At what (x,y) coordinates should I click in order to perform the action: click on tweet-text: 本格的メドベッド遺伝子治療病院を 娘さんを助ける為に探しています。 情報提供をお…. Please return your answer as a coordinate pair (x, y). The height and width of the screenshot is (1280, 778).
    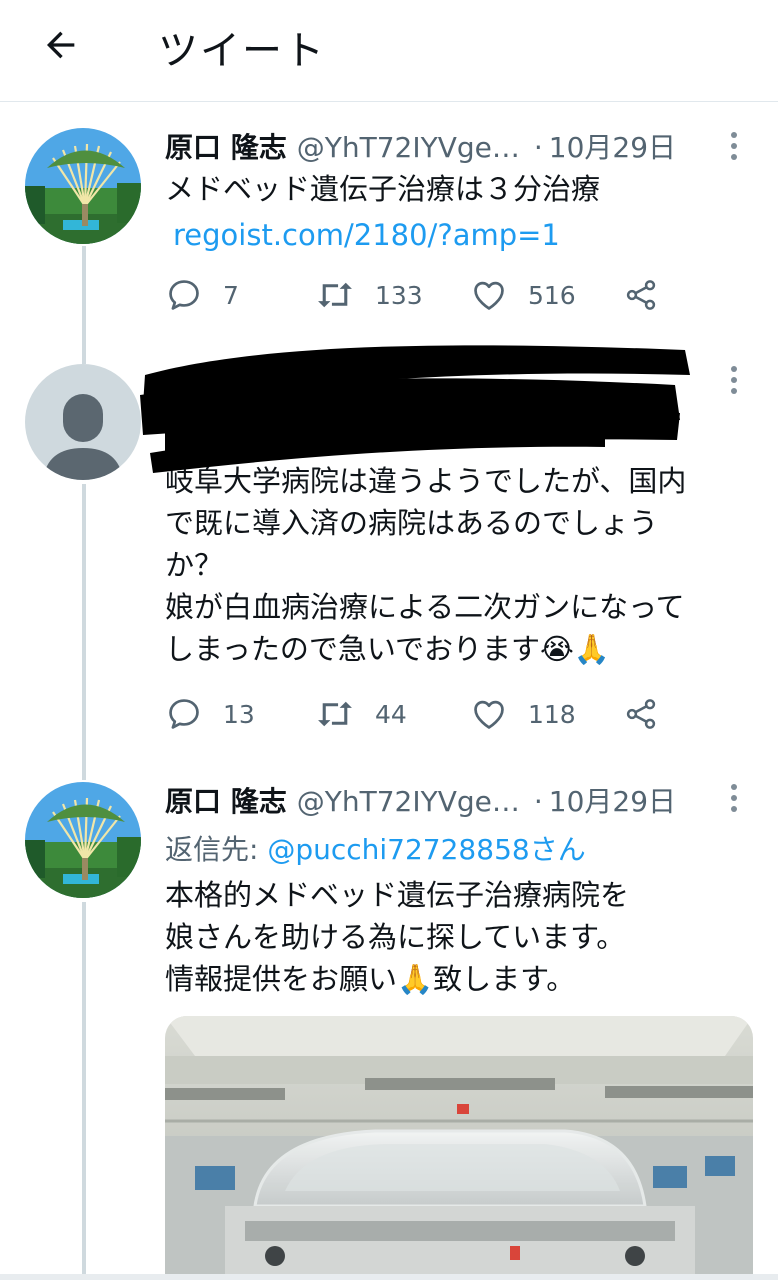
    Looking at the image, I should click on (462, 937).